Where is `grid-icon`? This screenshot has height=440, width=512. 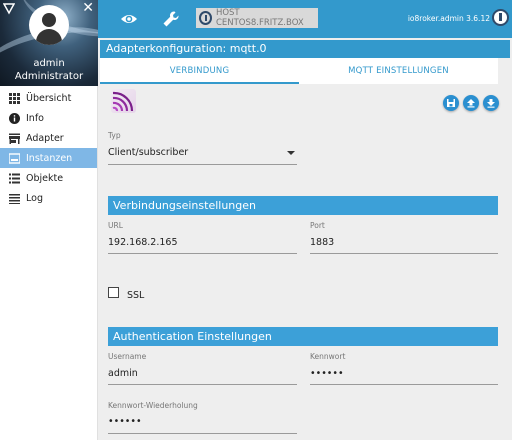
grid-icon is located at coordinates (14, 98).